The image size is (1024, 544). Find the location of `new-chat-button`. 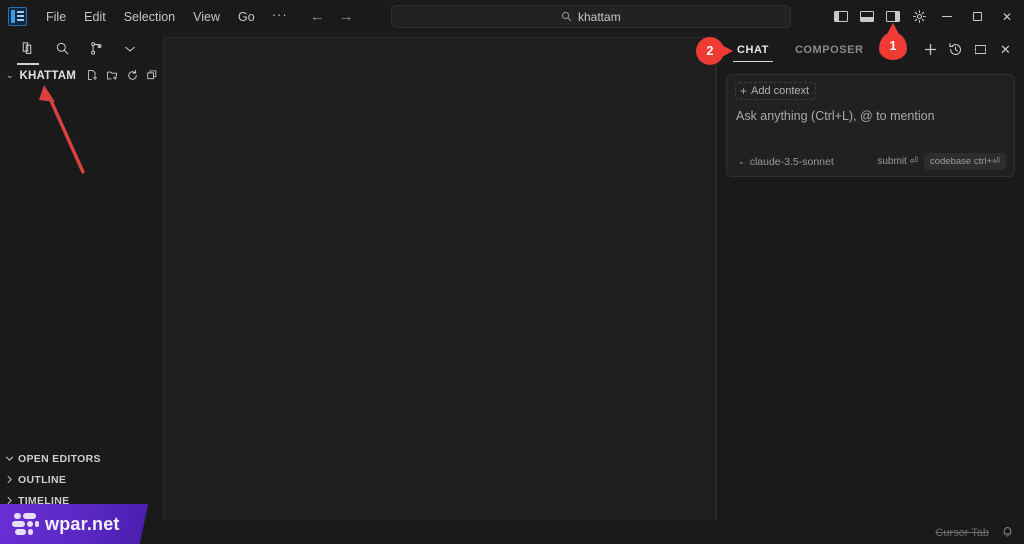

new-chat-button is located at coordinates (930, 49).